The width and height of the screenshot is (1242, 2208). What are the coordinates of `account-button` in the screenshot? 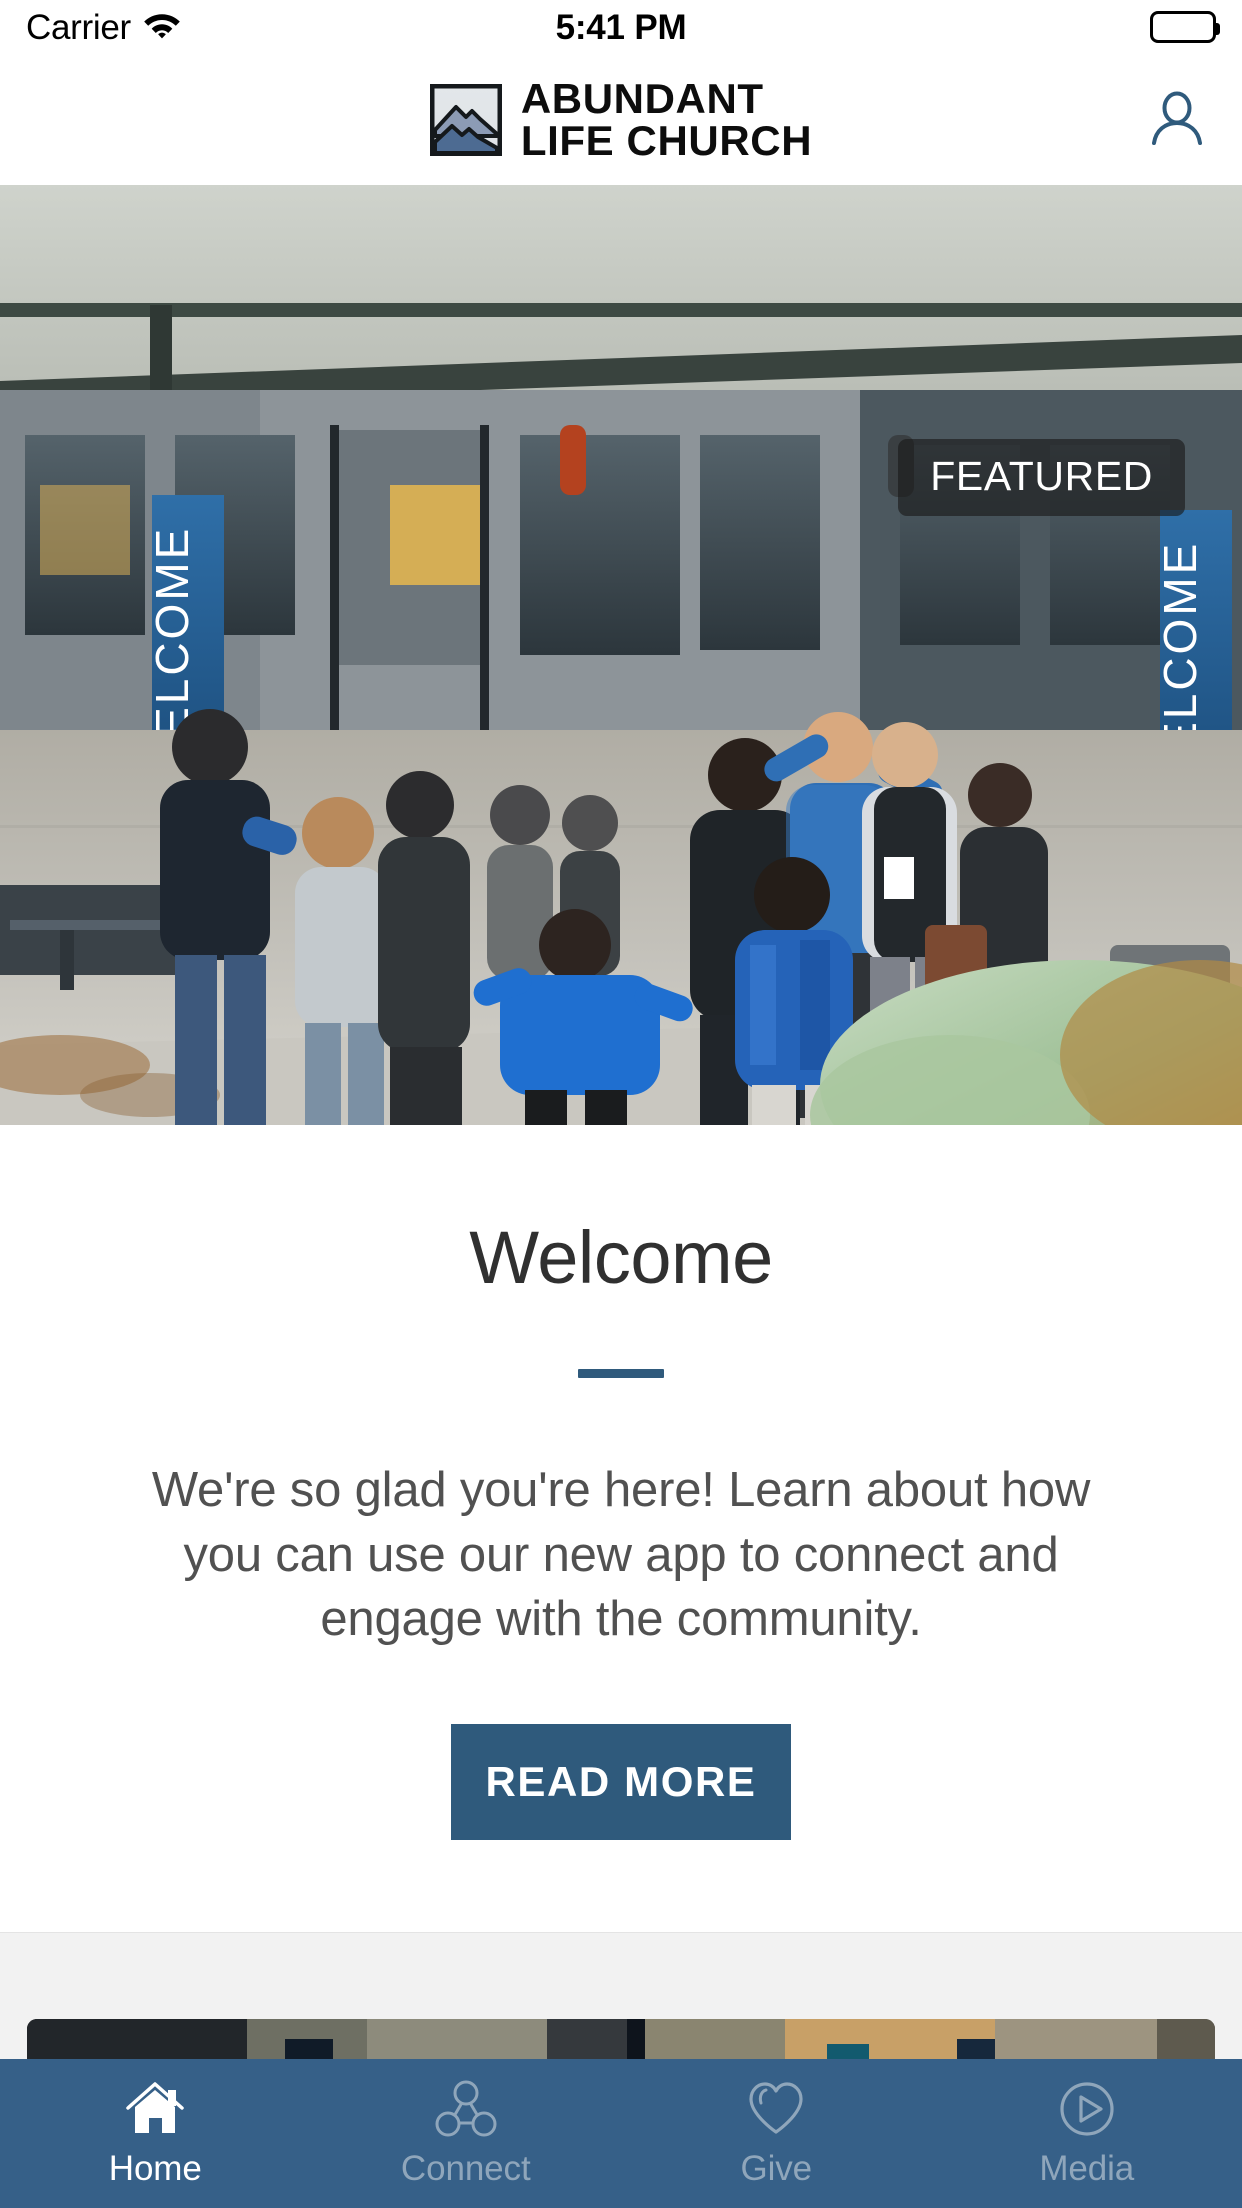 It's located at (1177, 120).